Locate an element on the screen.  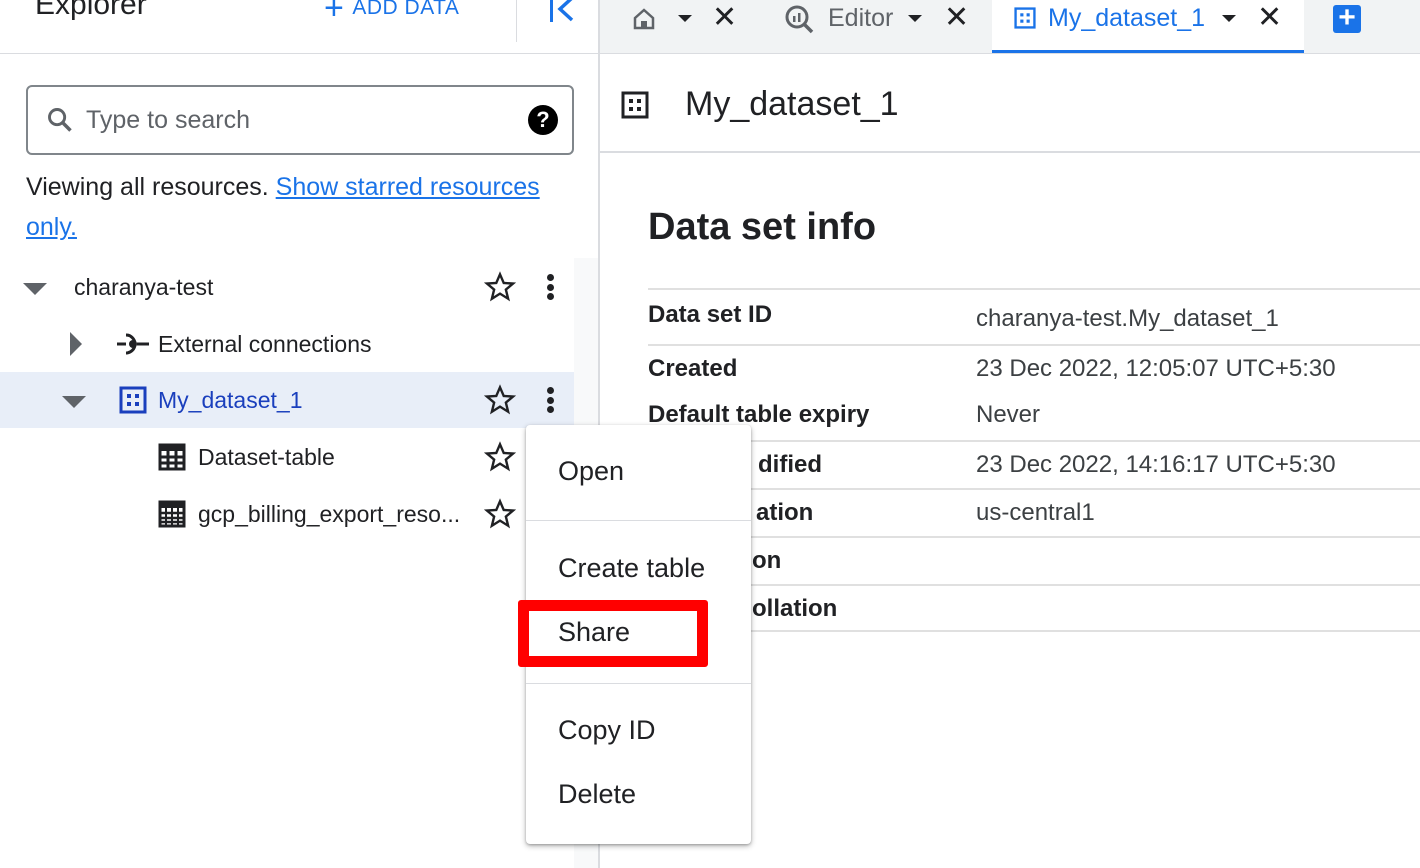
info-row: Default table expiry Never is located at coordinates (1034, 416).